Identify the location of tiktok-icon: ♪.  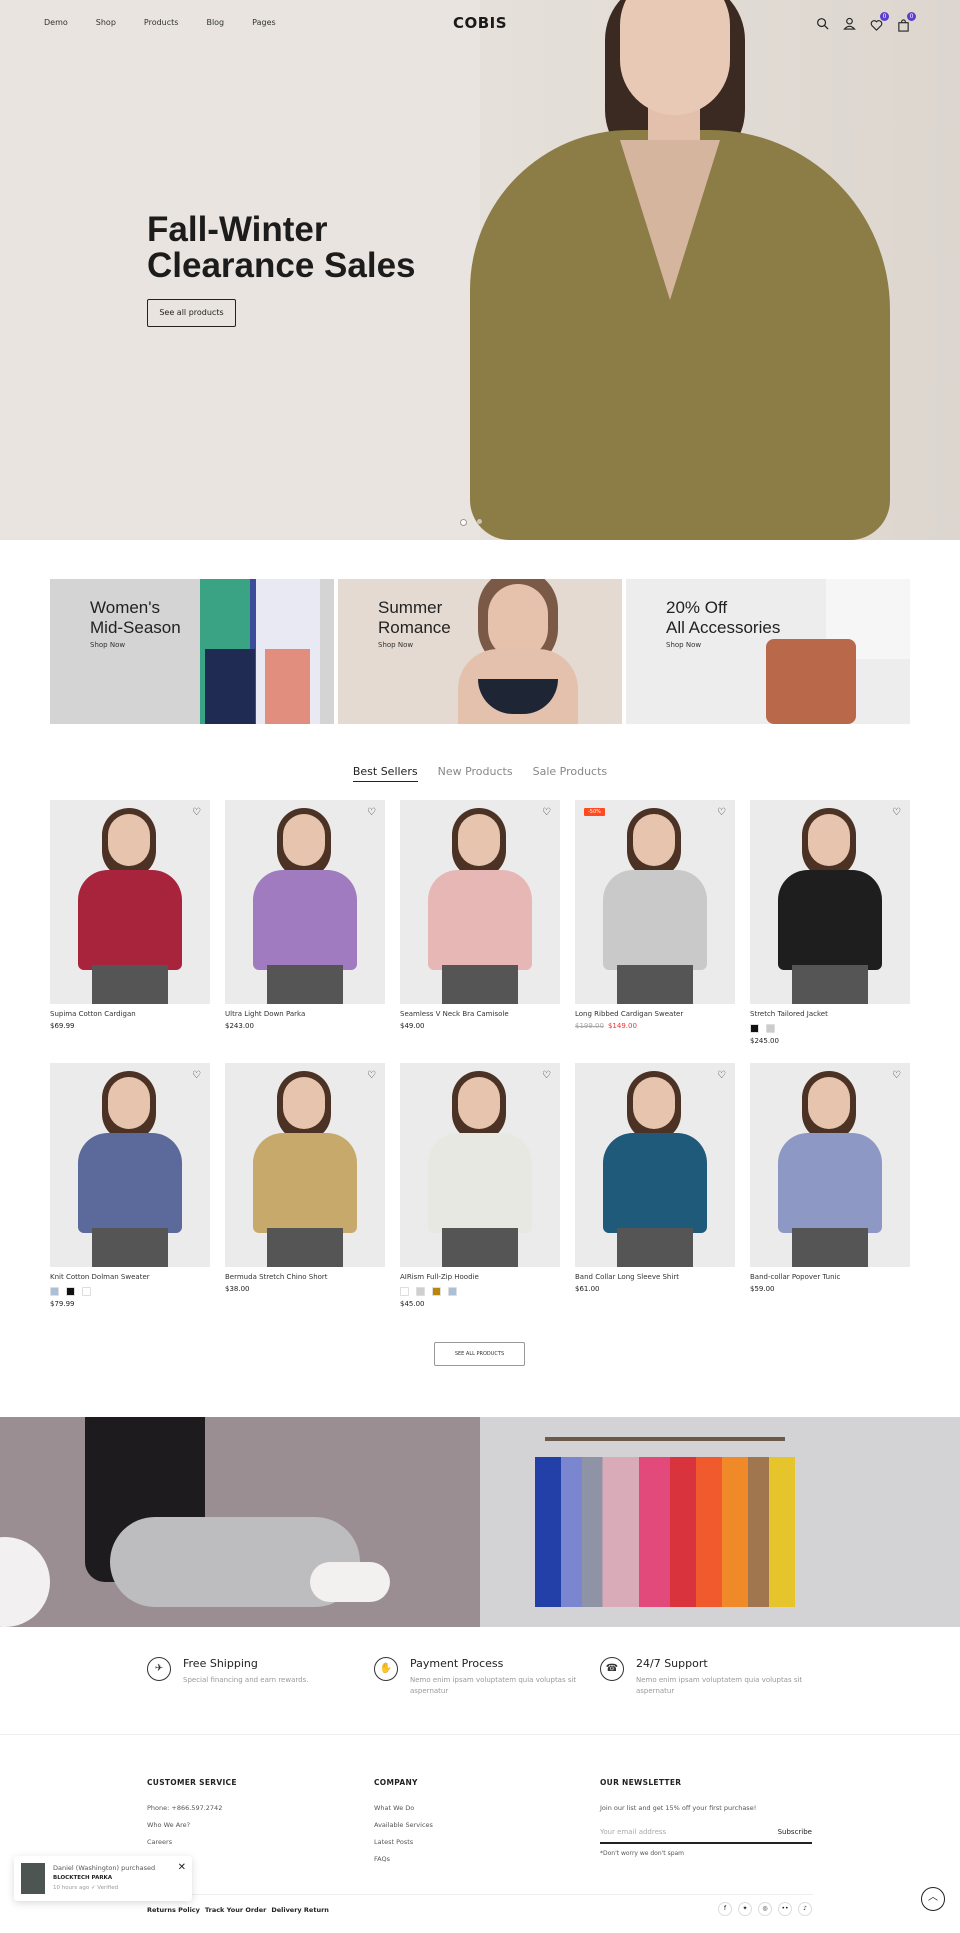
(805, 1909).